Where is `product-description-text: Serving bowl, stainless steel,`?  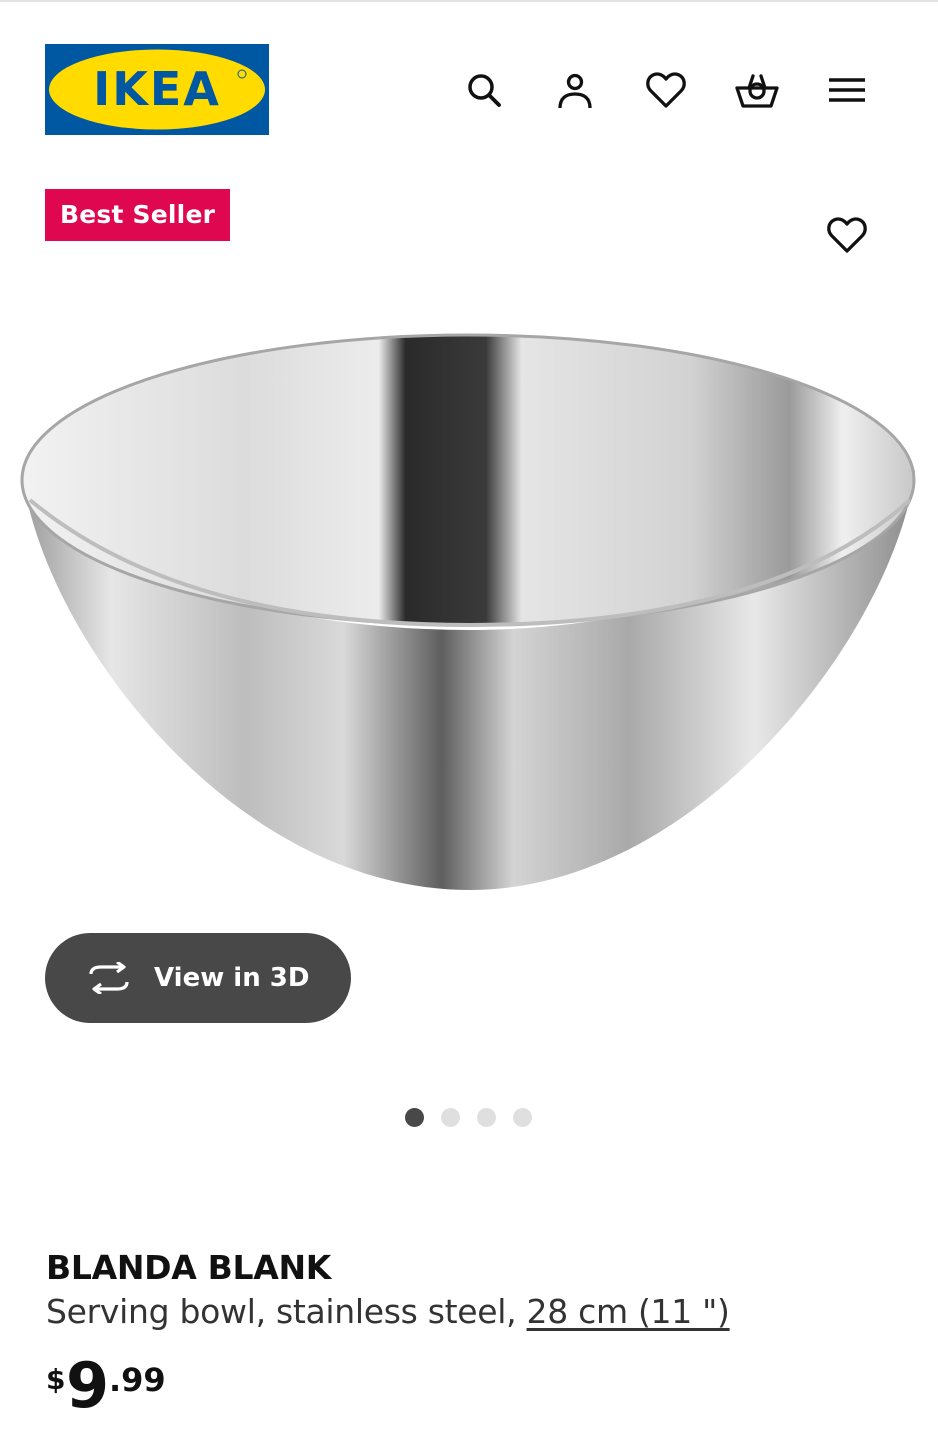 product-description-text: Serving bowl, stainless steel, is located at coordinates (286, 1311).